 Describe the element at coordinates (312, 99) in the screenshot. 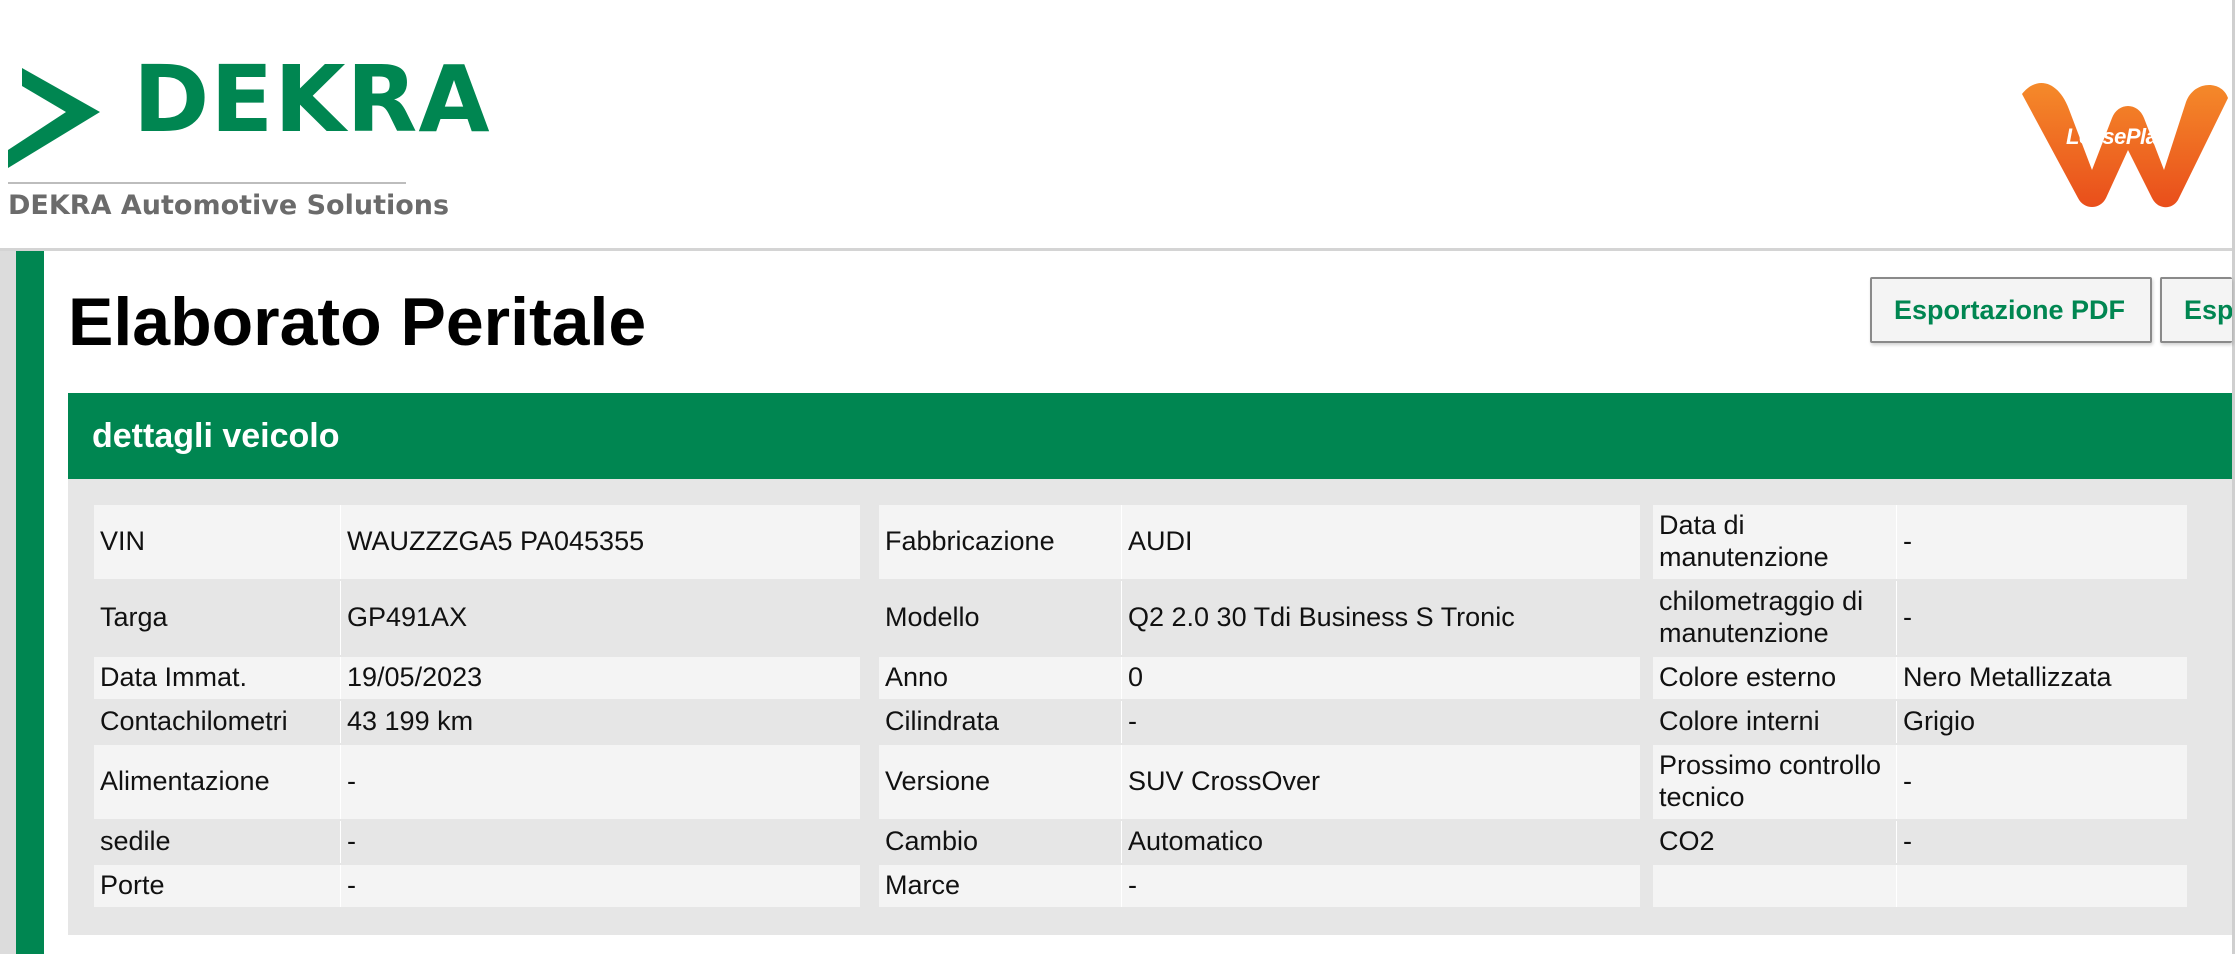

I see `dekra-wordmark: DEKRA` at that location.